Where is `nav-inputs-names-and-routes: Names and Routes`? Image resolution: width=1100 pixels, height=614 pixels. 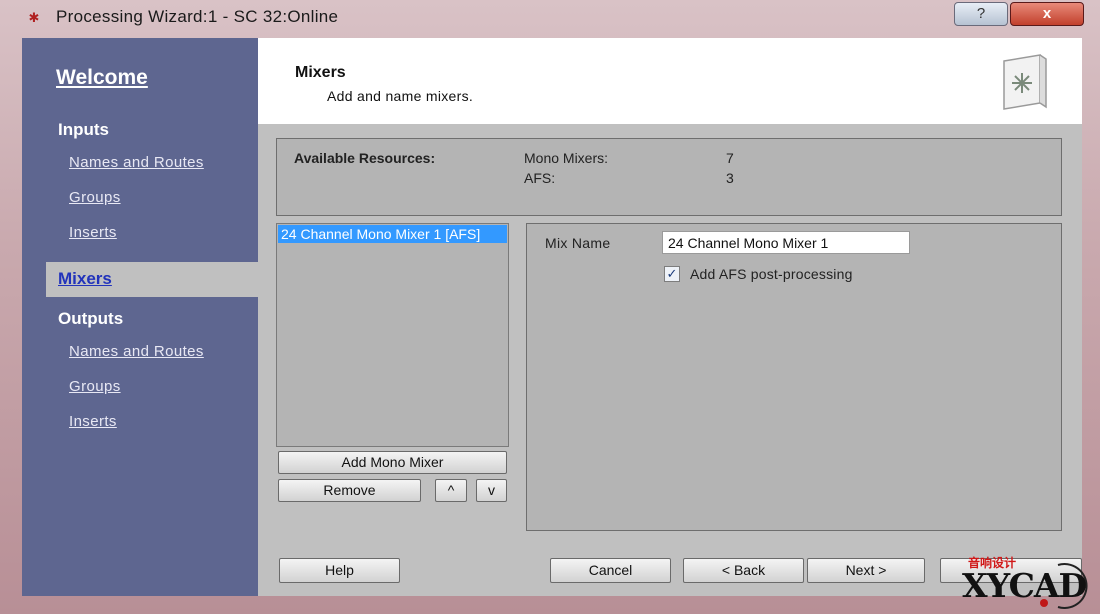
nav-inputs-names-and-routes: Names and Routes is located at coordinates (136, 162).